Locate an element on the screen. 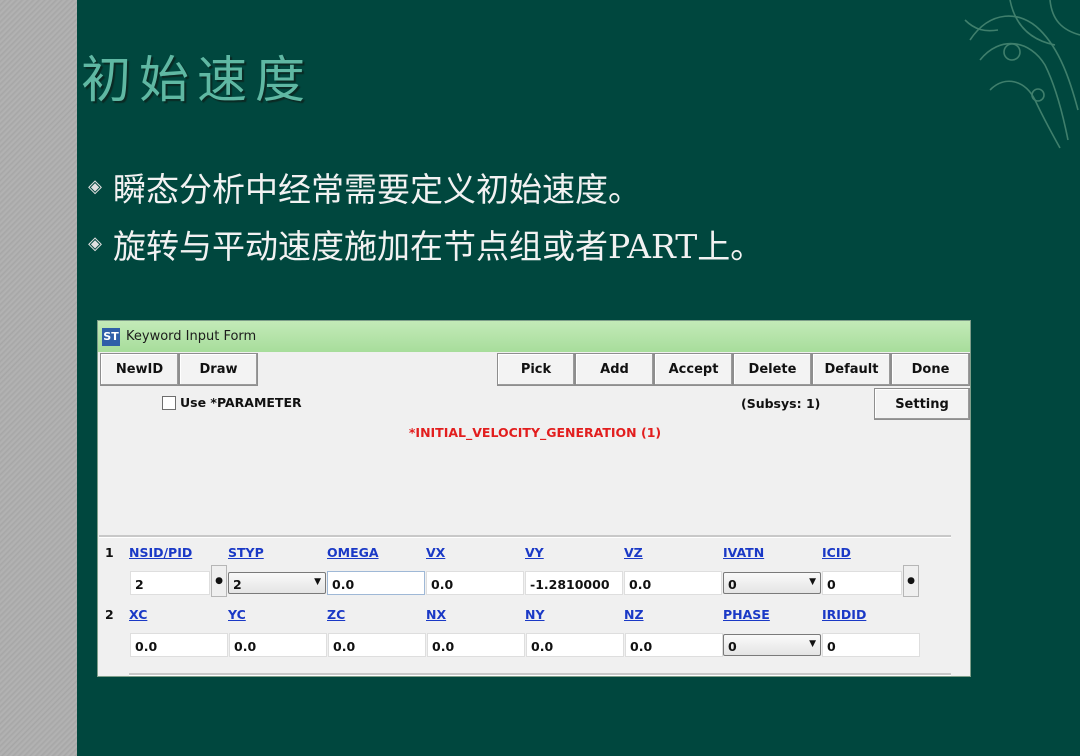 This screenshot has width=1080, height=756. label-ny: NY is located at coordinates (535, 614).